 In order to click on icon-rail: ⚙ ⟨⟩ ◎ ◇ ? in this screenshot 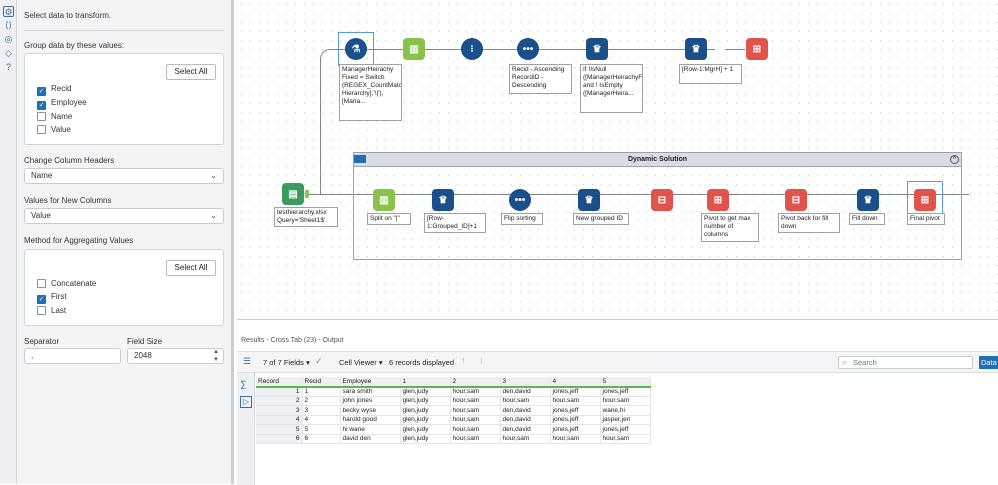, I will do `click(8, 242)`.